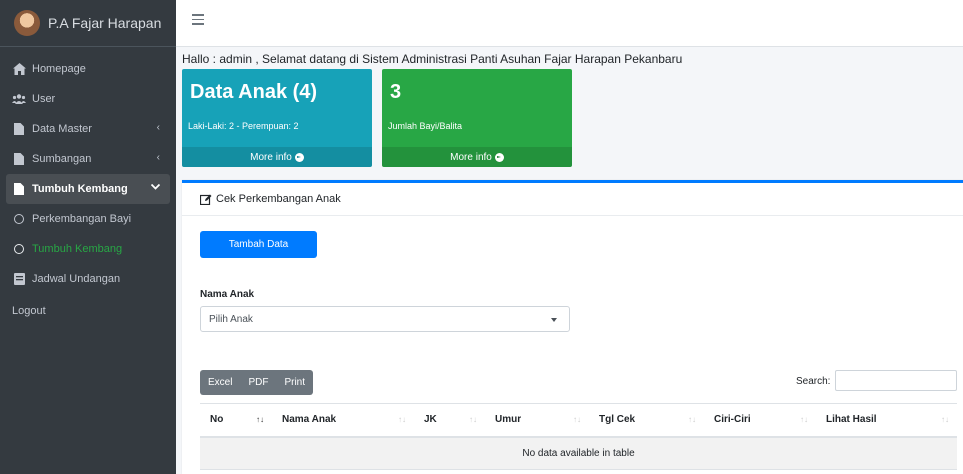  What do you see at coordinates (294, 382) in the screenshot?
I see `print-button: Print` at bounding box center [294, 382].